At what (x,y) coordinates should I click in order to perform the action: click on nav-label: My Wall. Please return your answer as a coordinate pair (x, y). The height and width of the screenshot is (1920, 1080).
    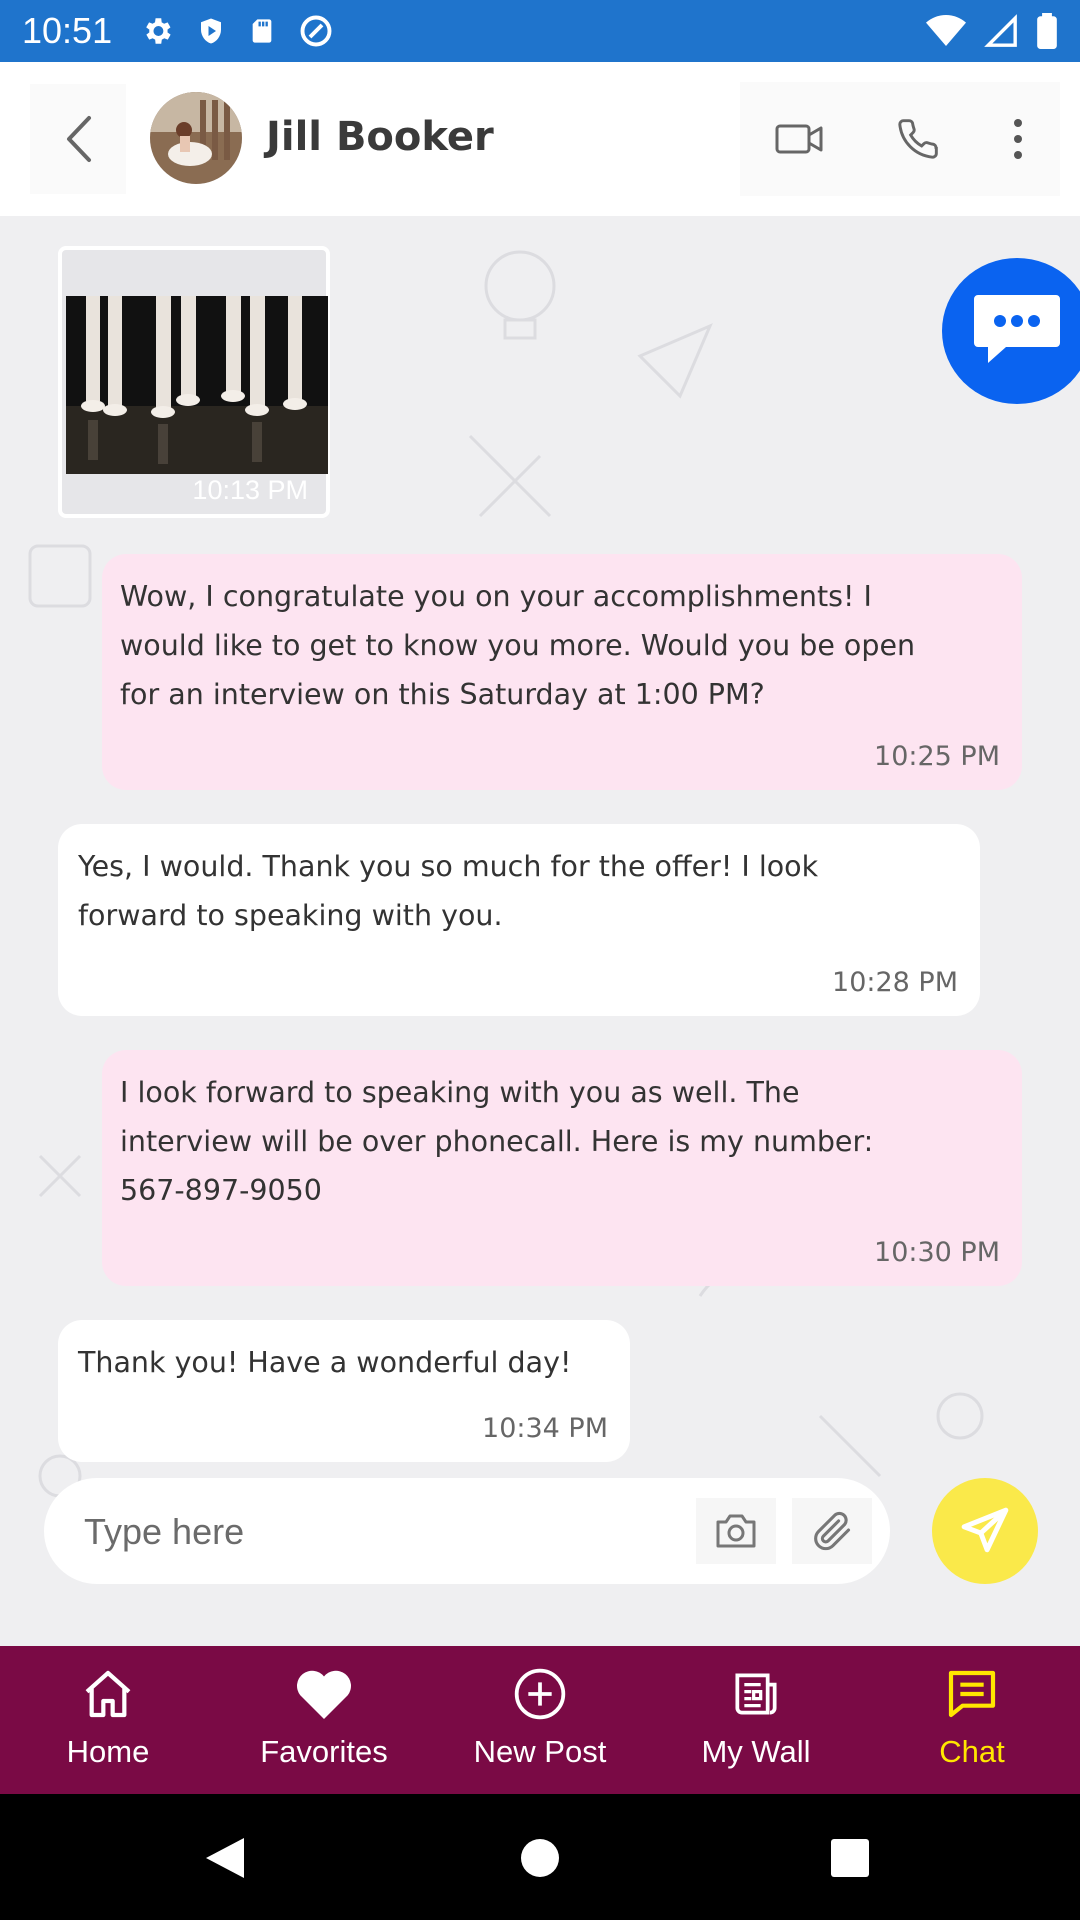
    Looking at the image, I should click on (756, 1751).